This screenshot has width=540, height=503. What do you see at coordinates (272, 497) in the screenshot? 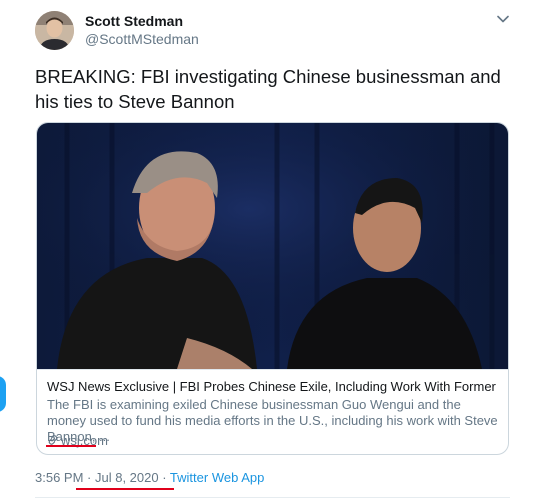
I see `divider` at bounding box center [272, 497].